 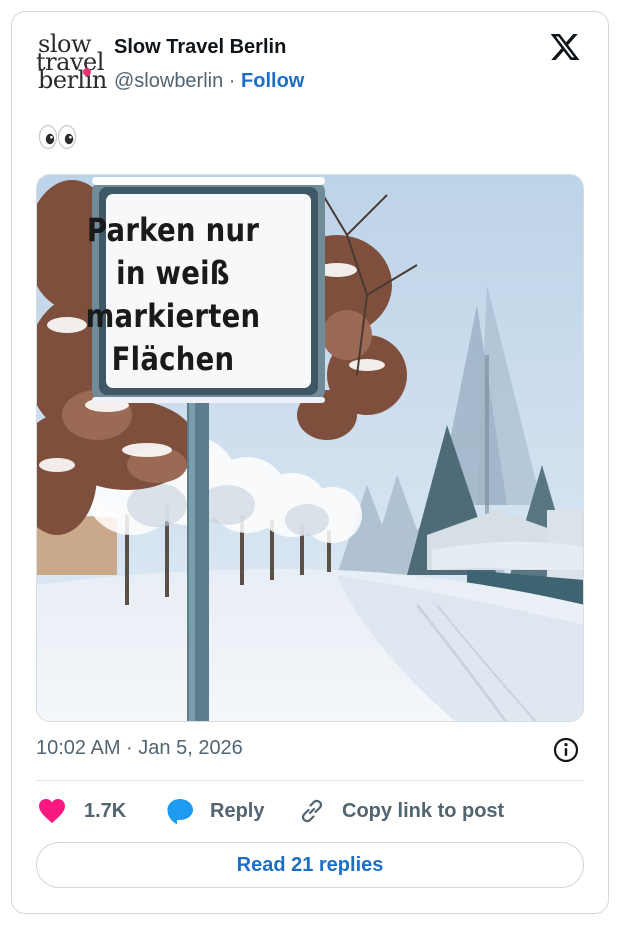 What do you see at coordinates (565, 47) in the screenshot?
I see `x-logo-icon` at bounding box center [565, 47].